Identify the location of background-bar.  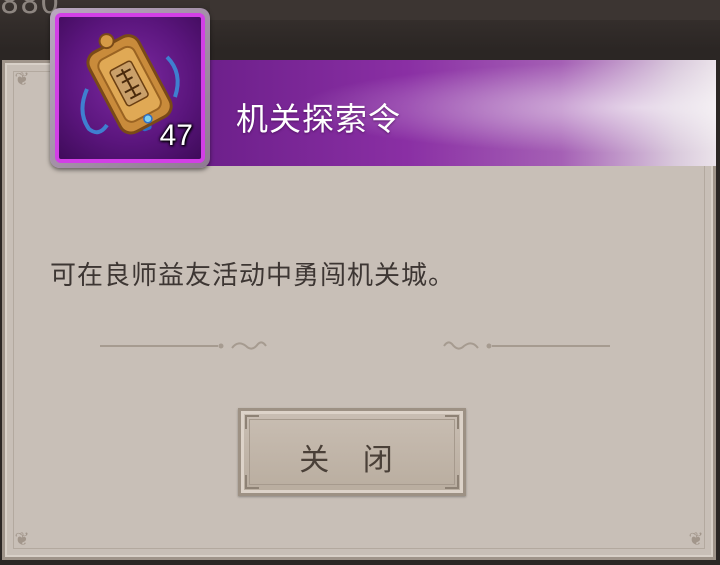
(465, 10).